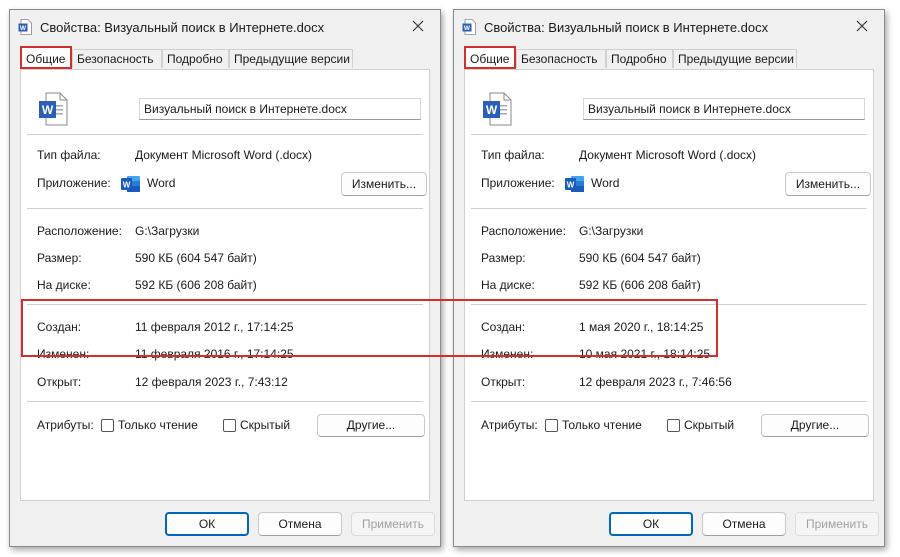 This screenshot has height=557, width=900. Describe the element at coordinates (211, 382) in the screenshot. I see `opened-value: 12 февраля 2023 г., 7:43:12` at that location.